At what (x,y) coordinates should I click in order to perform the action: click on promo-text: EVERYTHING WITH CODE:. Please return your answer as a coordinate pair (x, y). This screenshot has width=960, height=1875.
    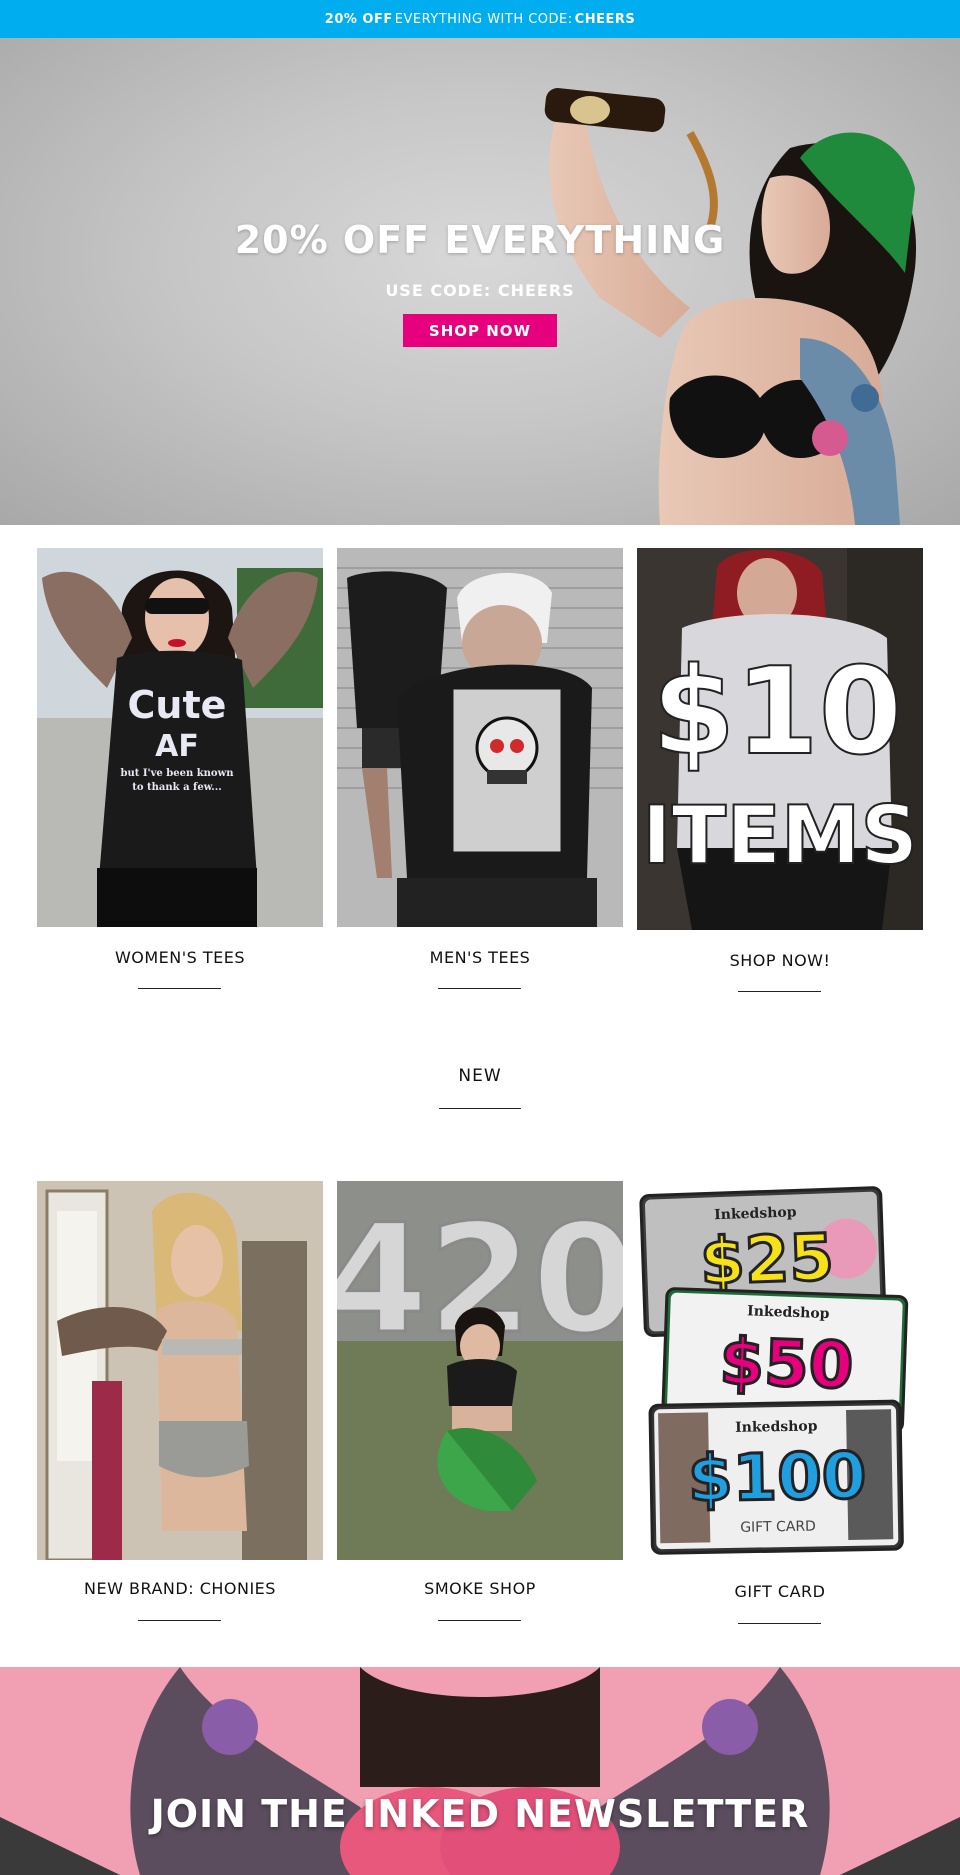
    Looking at the image, I should click on (483, 19).